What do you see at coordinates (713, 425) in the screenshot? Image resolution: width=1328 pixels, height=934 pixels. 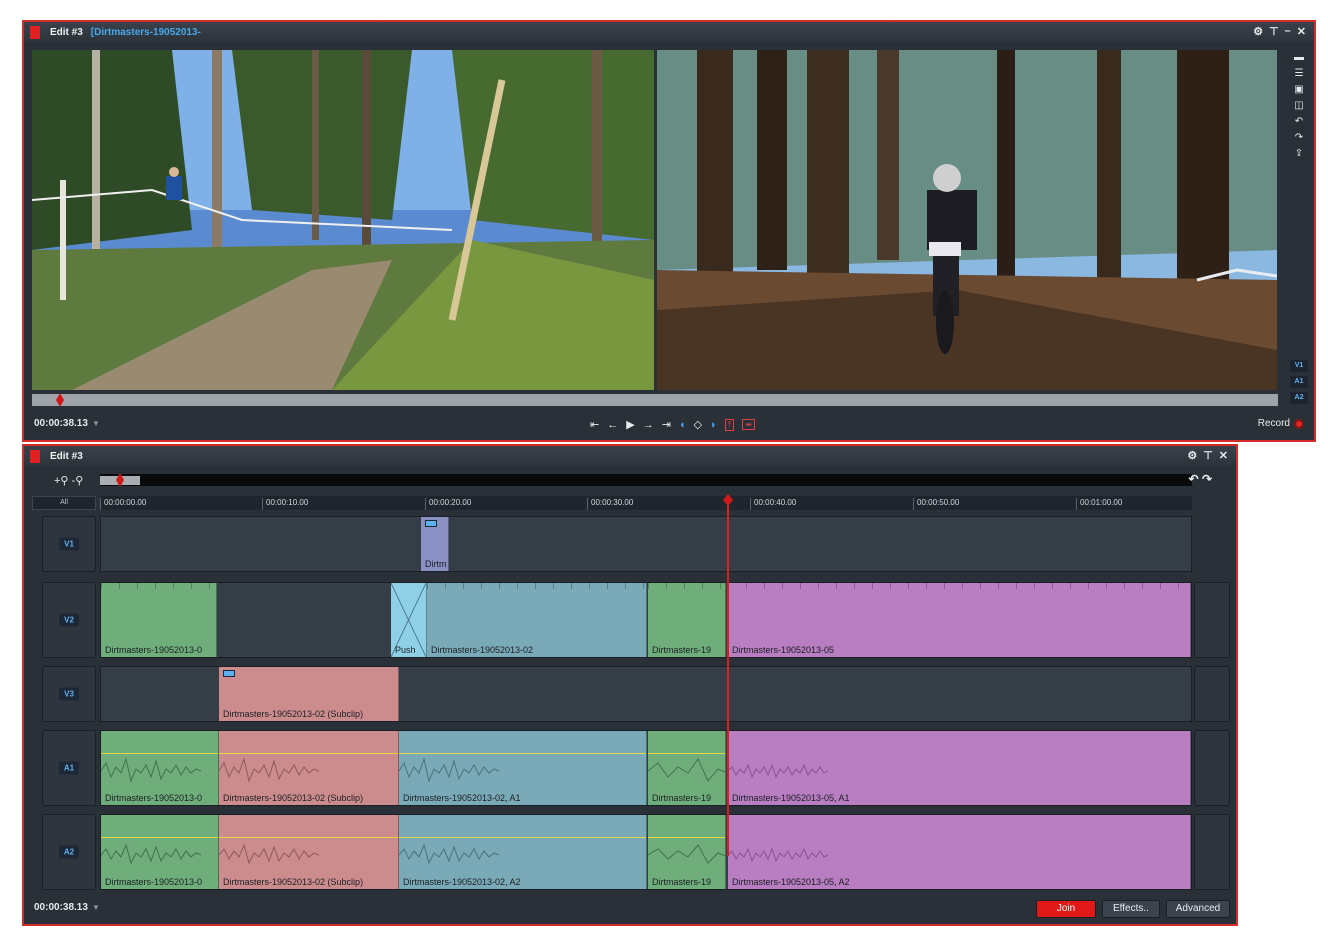 I see `mark-out-icon: ◗` at bounding box center [713, 425].